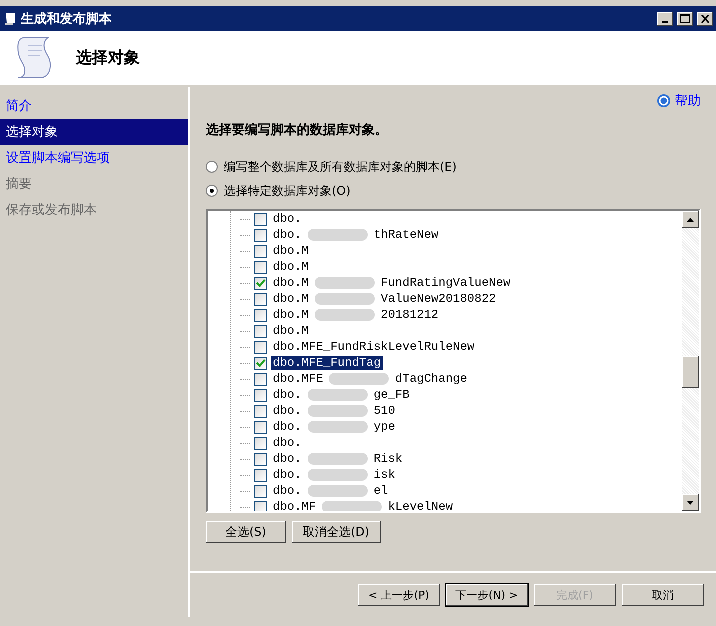 Image resolution: width=716 pixels, height=626 pixels. I want to click on radio-option: 编写整个数据库及所有数据库对象的脚本(E), so click(453, 167).